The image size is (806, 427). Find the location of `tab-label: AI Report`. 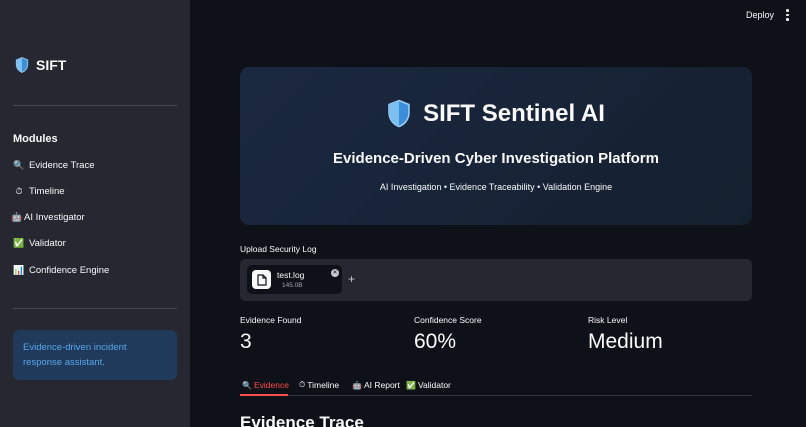

tab-label: AI Report is located at coordinates (381, 385).